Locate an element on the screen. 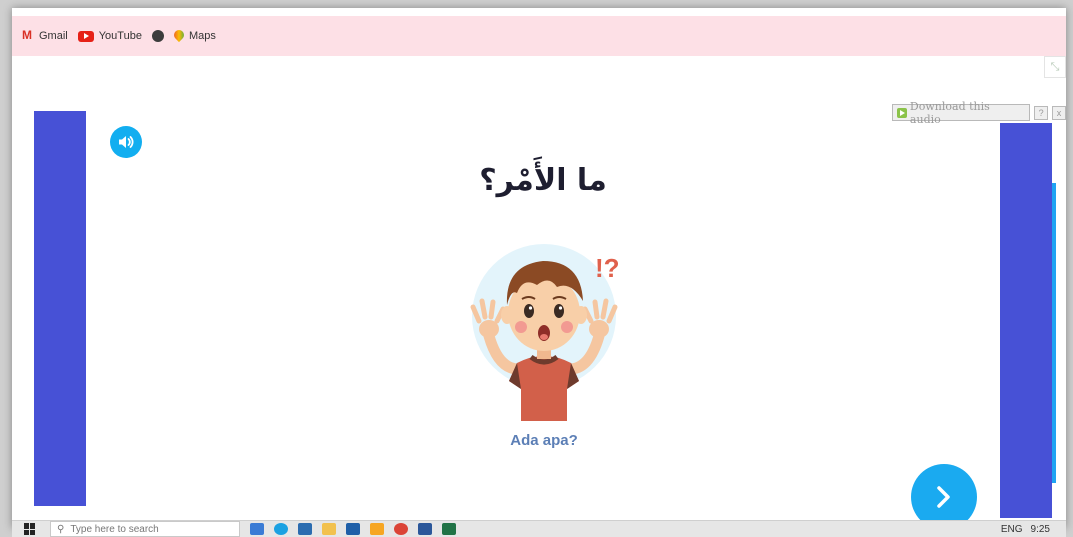  bookmark-youtube: YouTube is located at coordinates (109, 36).